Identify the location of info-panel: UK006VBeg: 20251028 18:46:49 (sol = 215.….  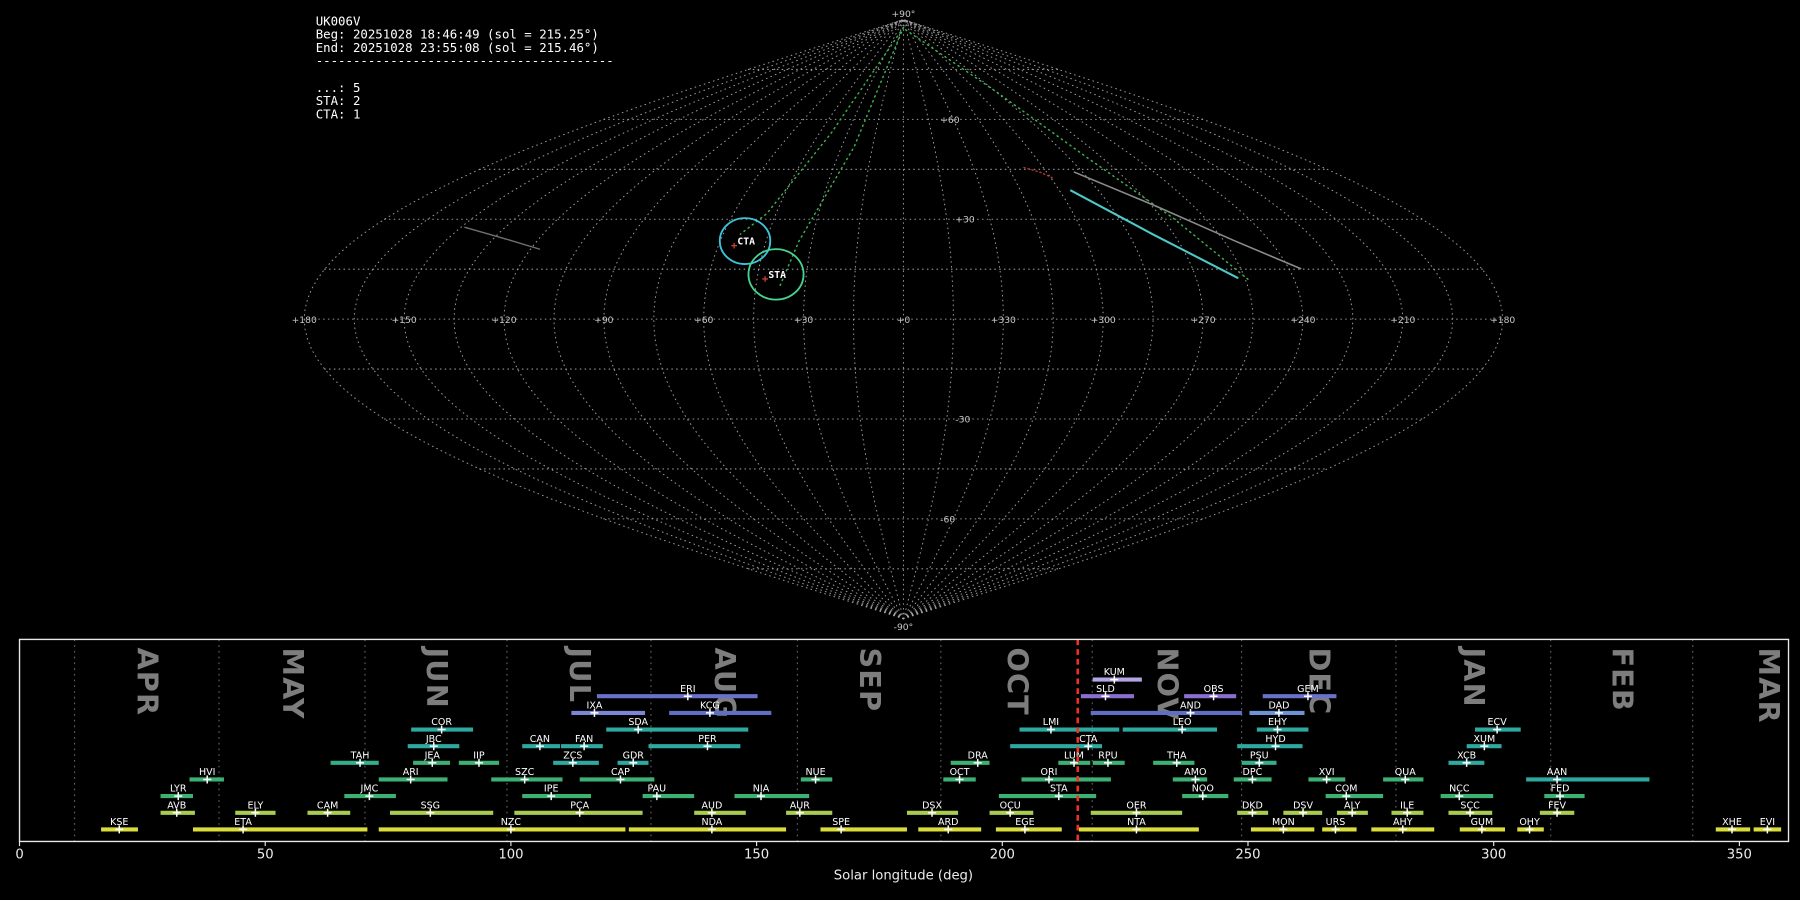
(465, 67).